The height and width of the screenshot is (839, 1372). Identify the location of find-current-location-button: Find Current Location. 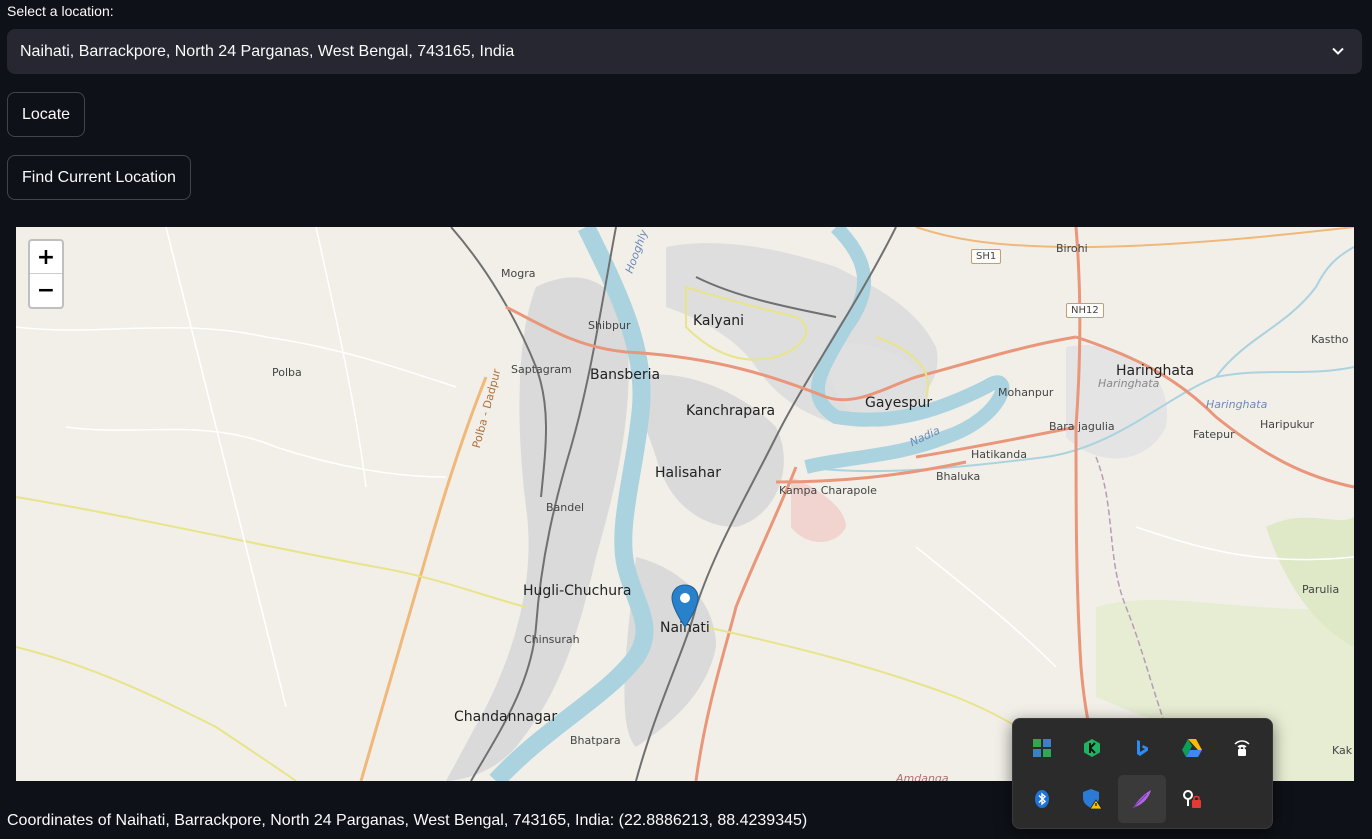
(99, 177).